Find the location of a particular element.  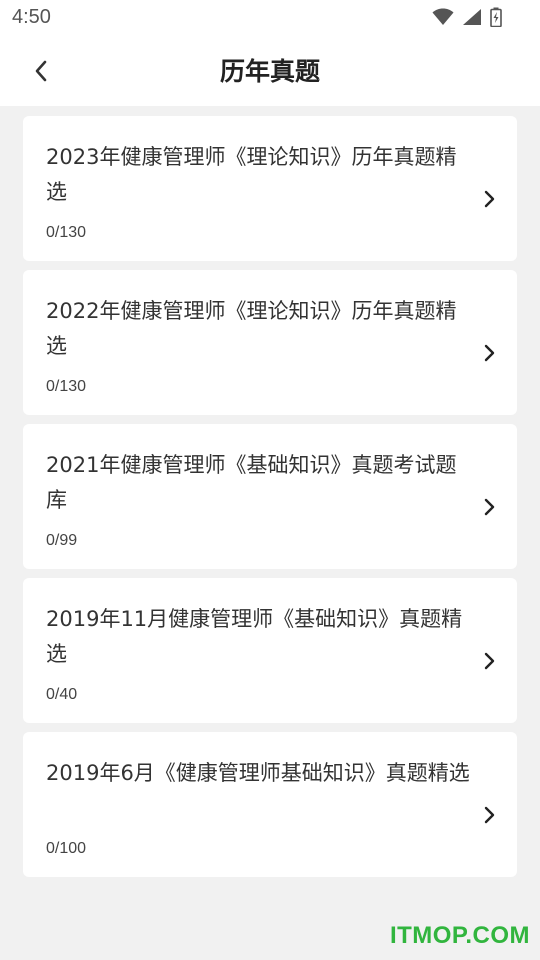

exam-item-title: 2019年11月健康管理师《基础知识》真题精选 is located at coordinates (254, 636).